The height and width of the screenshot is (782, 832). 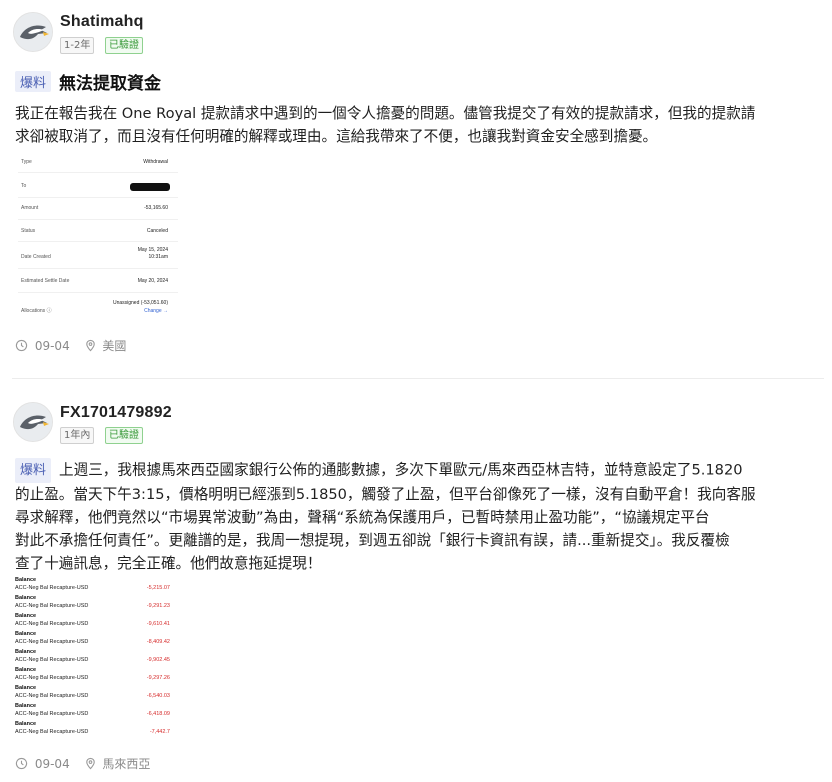 I want to click on field-value: Withdrawal, so click(x=155, y=162).